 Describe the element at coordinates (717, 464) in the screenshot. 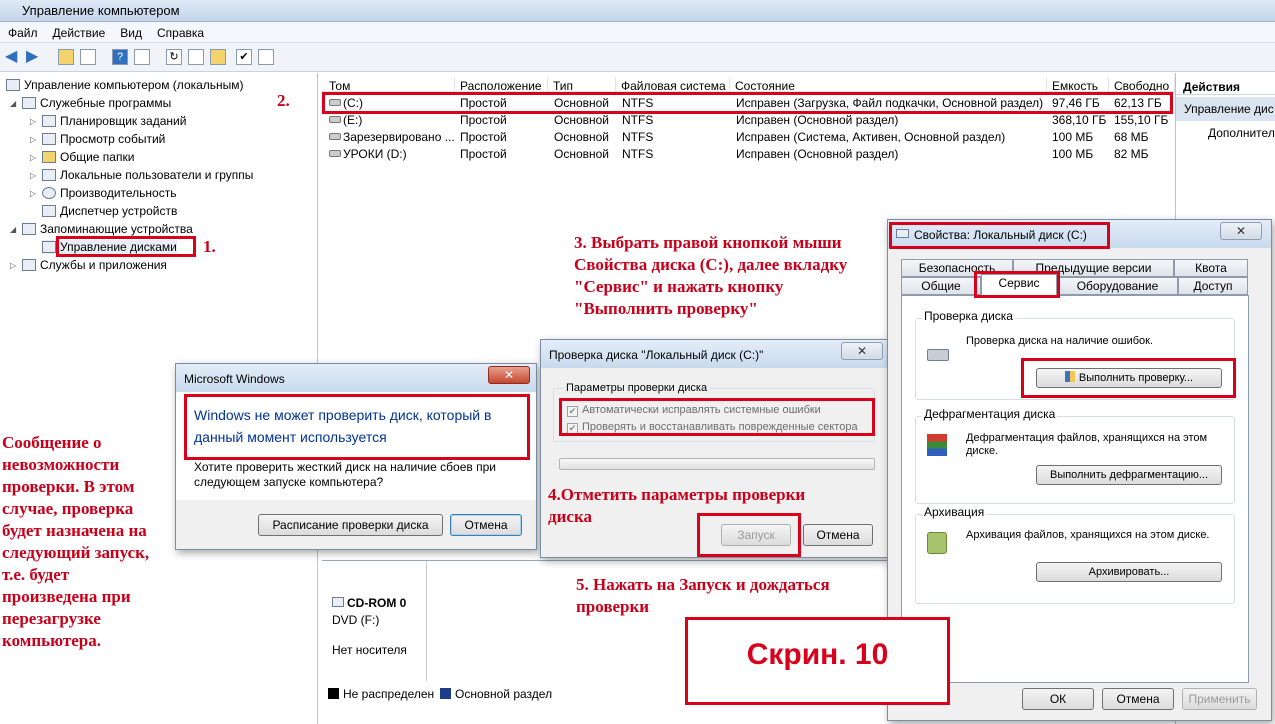

I see `check-progress-bar` at that location.